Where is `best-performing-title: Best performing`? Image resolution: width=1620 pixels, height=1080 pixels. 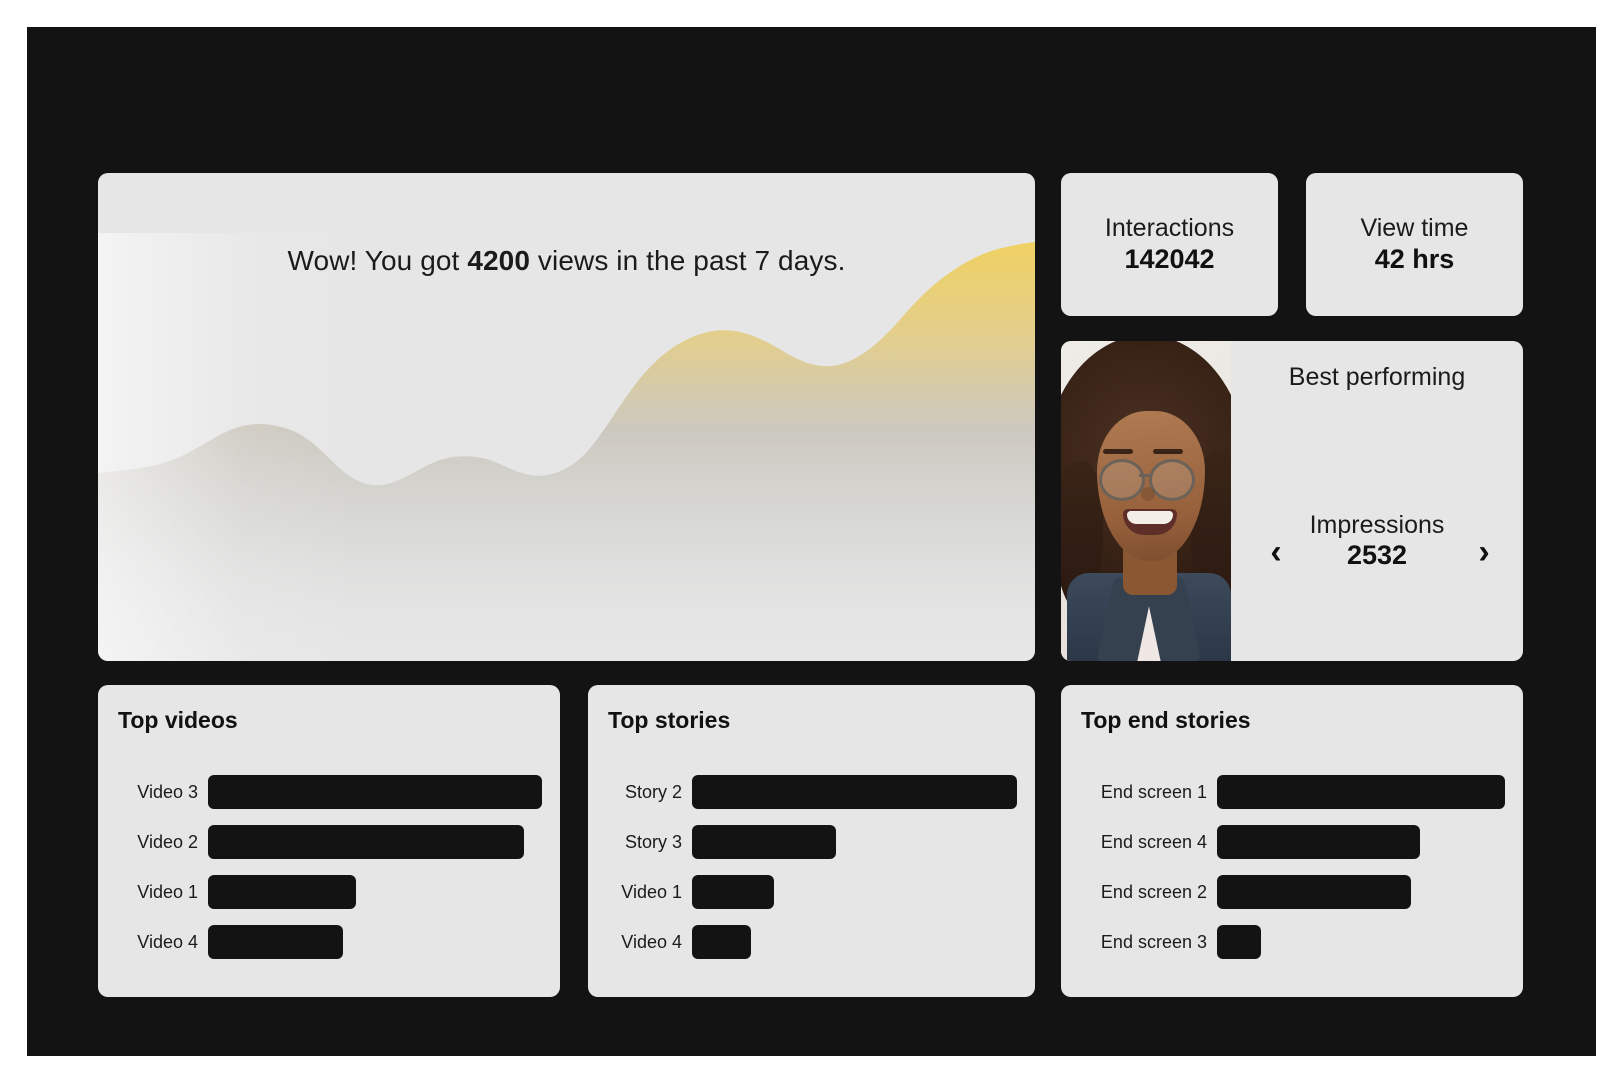 best-performing-title: Best performing is located at coordinates (1377, 377).